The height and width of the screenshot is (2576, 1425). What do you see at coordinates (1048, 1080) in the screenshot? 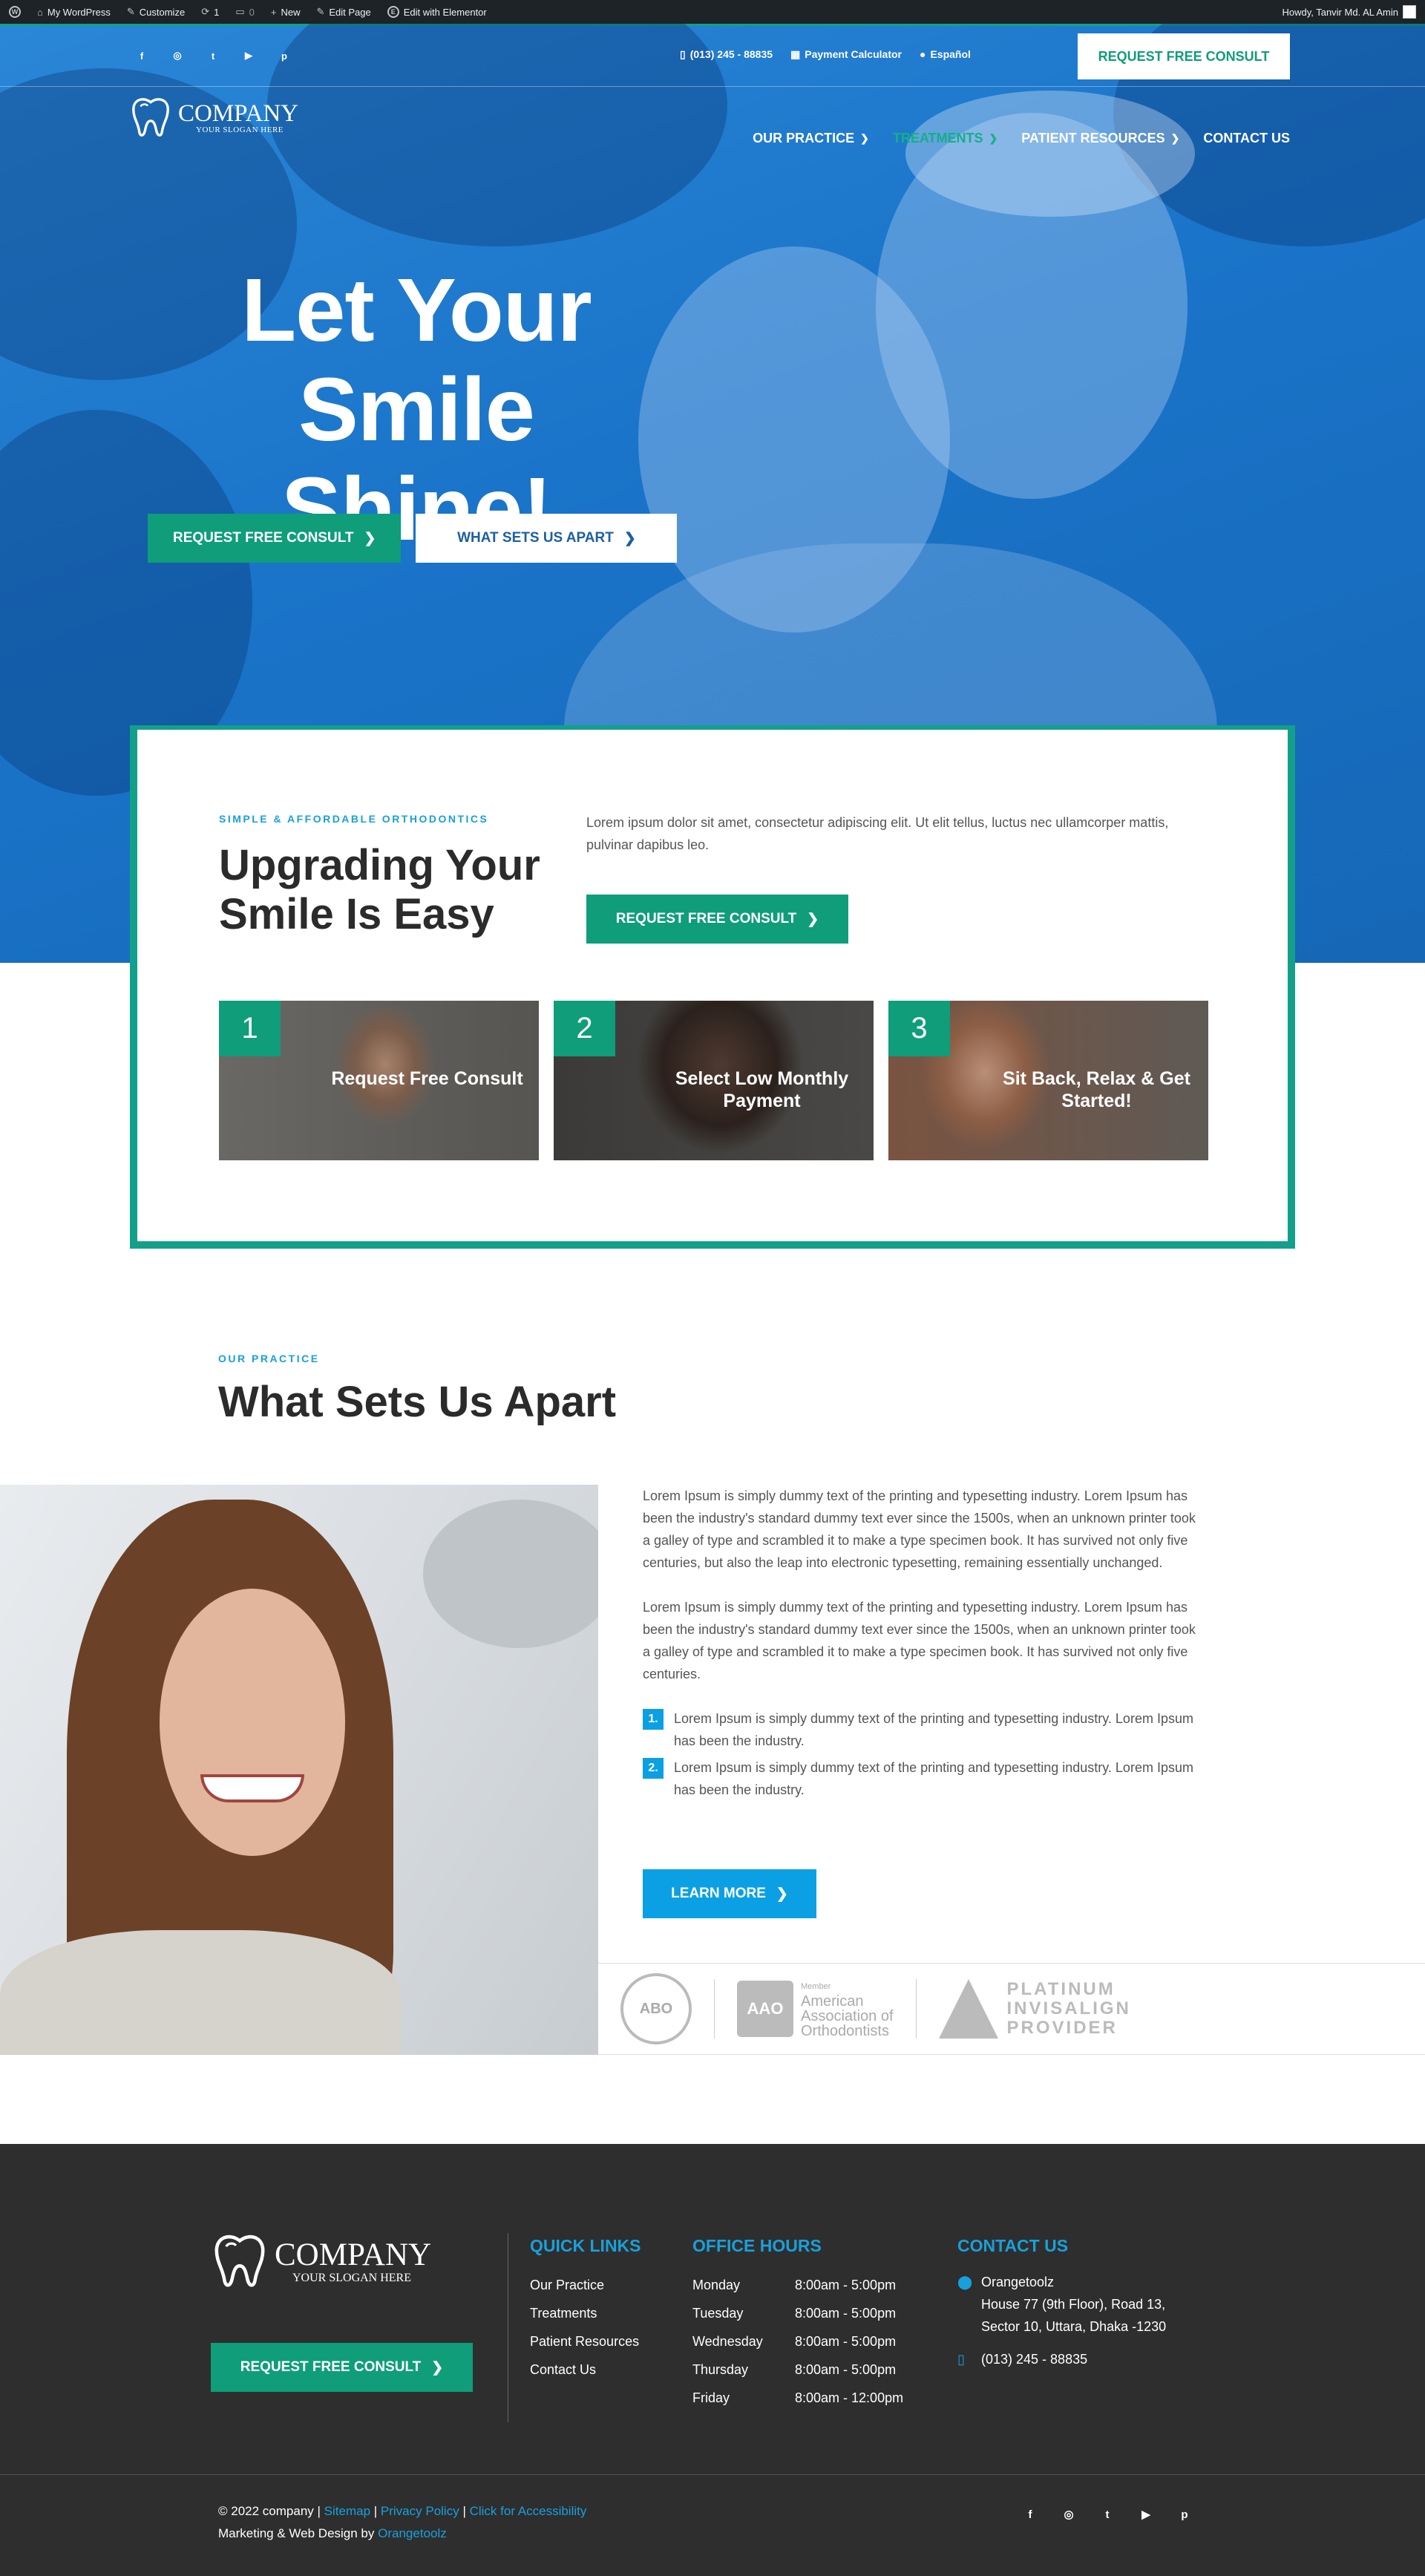
I see `step-card-3: 3 Sit Back, Relax & Get Started!` at bounding box center [1048, 1080].